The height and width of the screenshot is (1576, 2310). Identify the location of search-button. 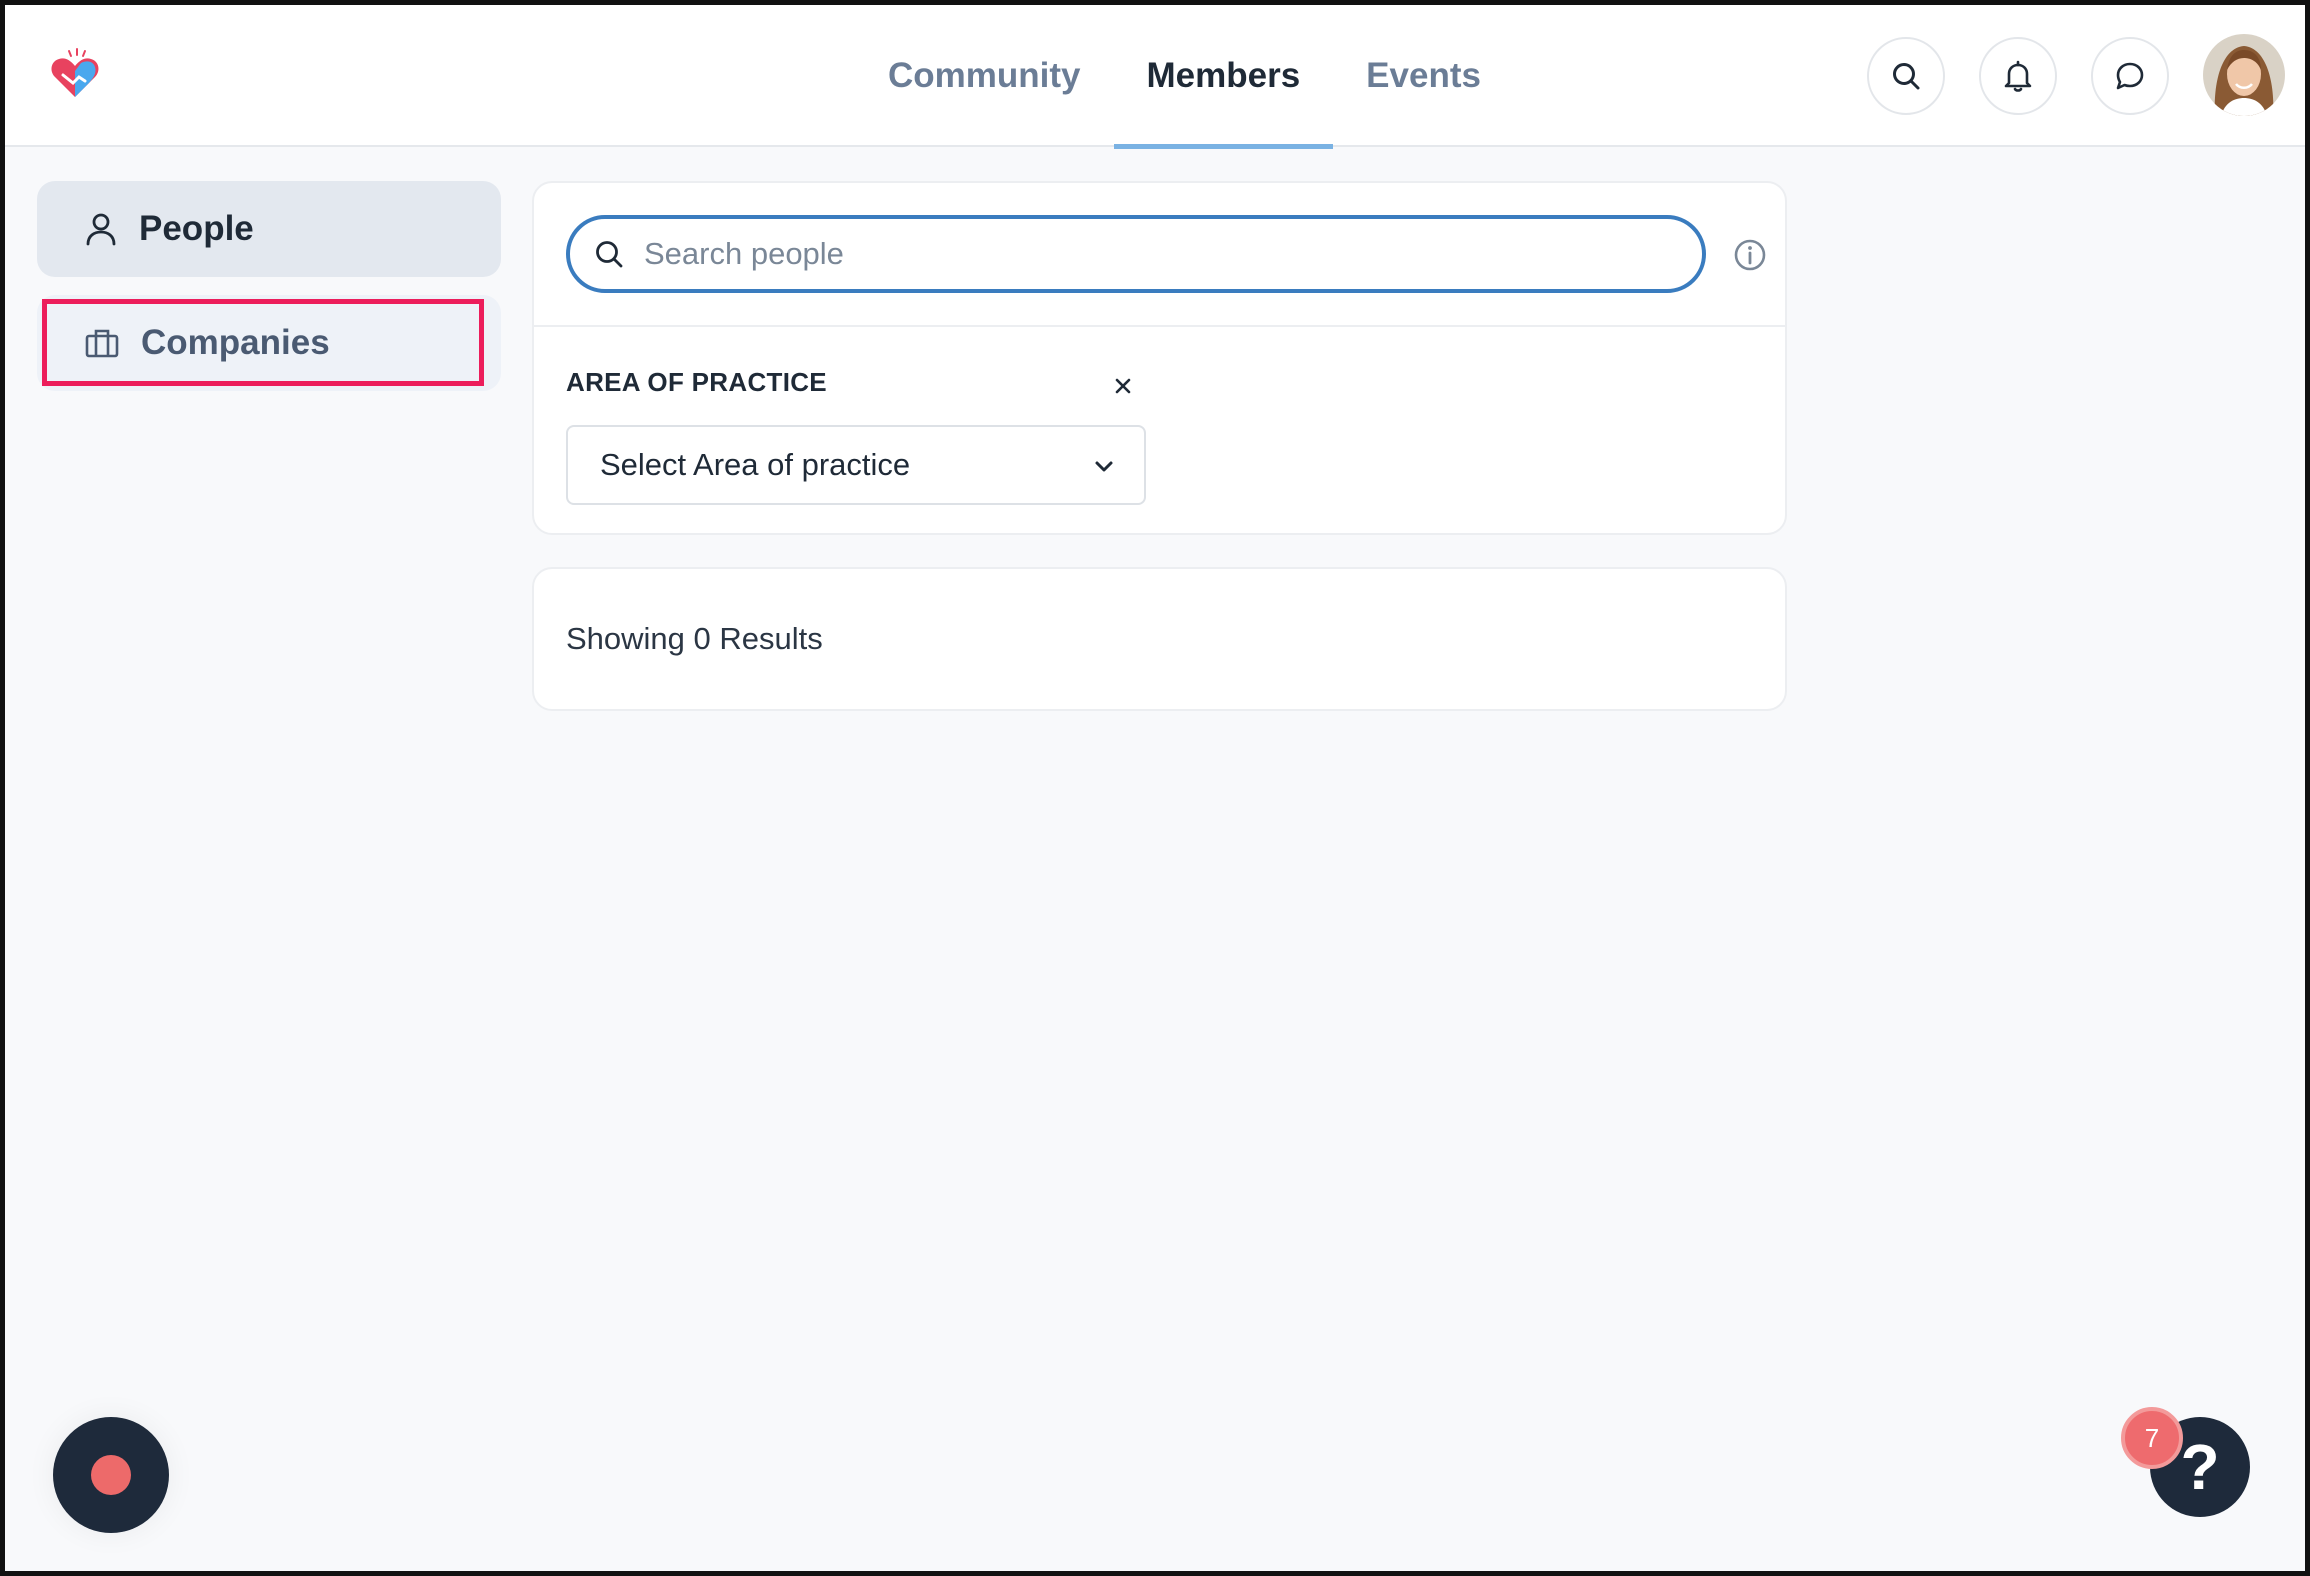
(1906, 76).